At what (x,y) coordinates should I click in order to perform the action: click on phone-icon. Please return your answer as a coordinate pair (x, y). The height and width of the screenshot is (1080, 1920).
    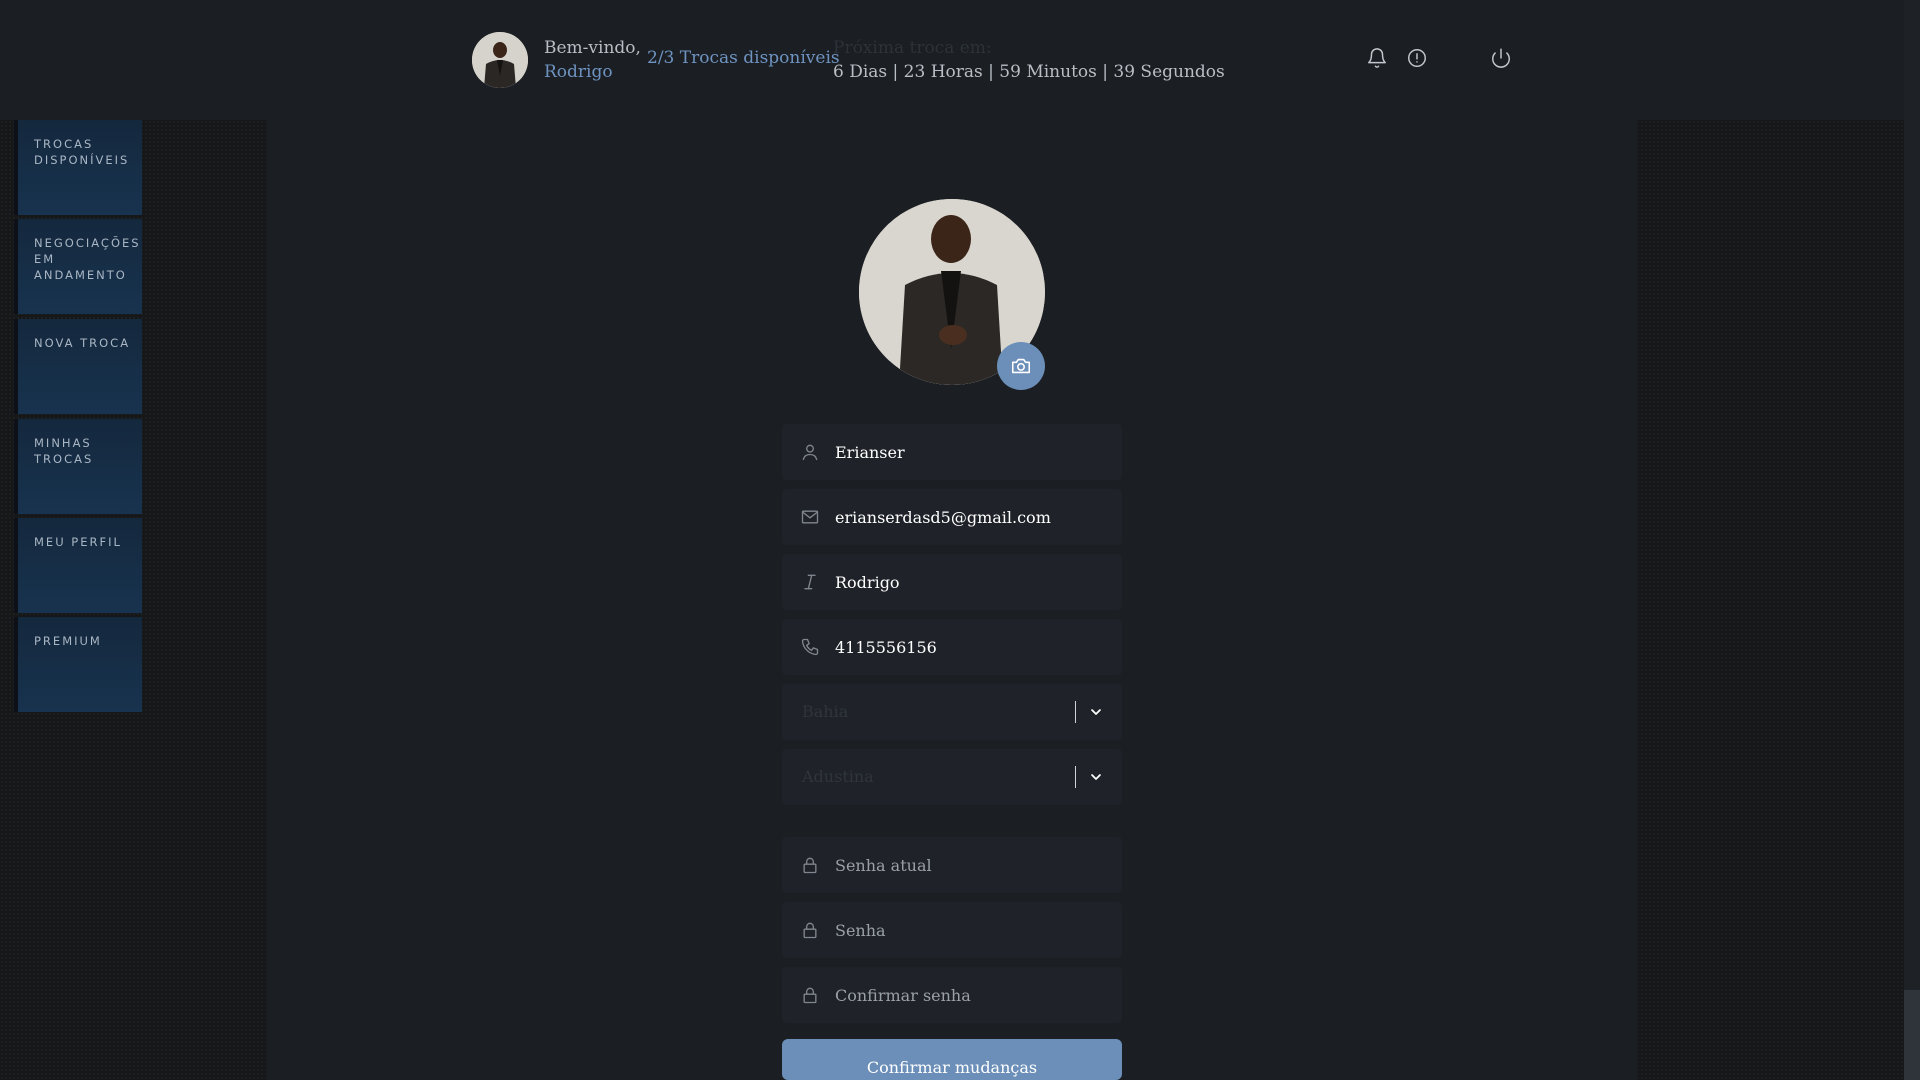
    Looking at the image, I should click on (810, 647).